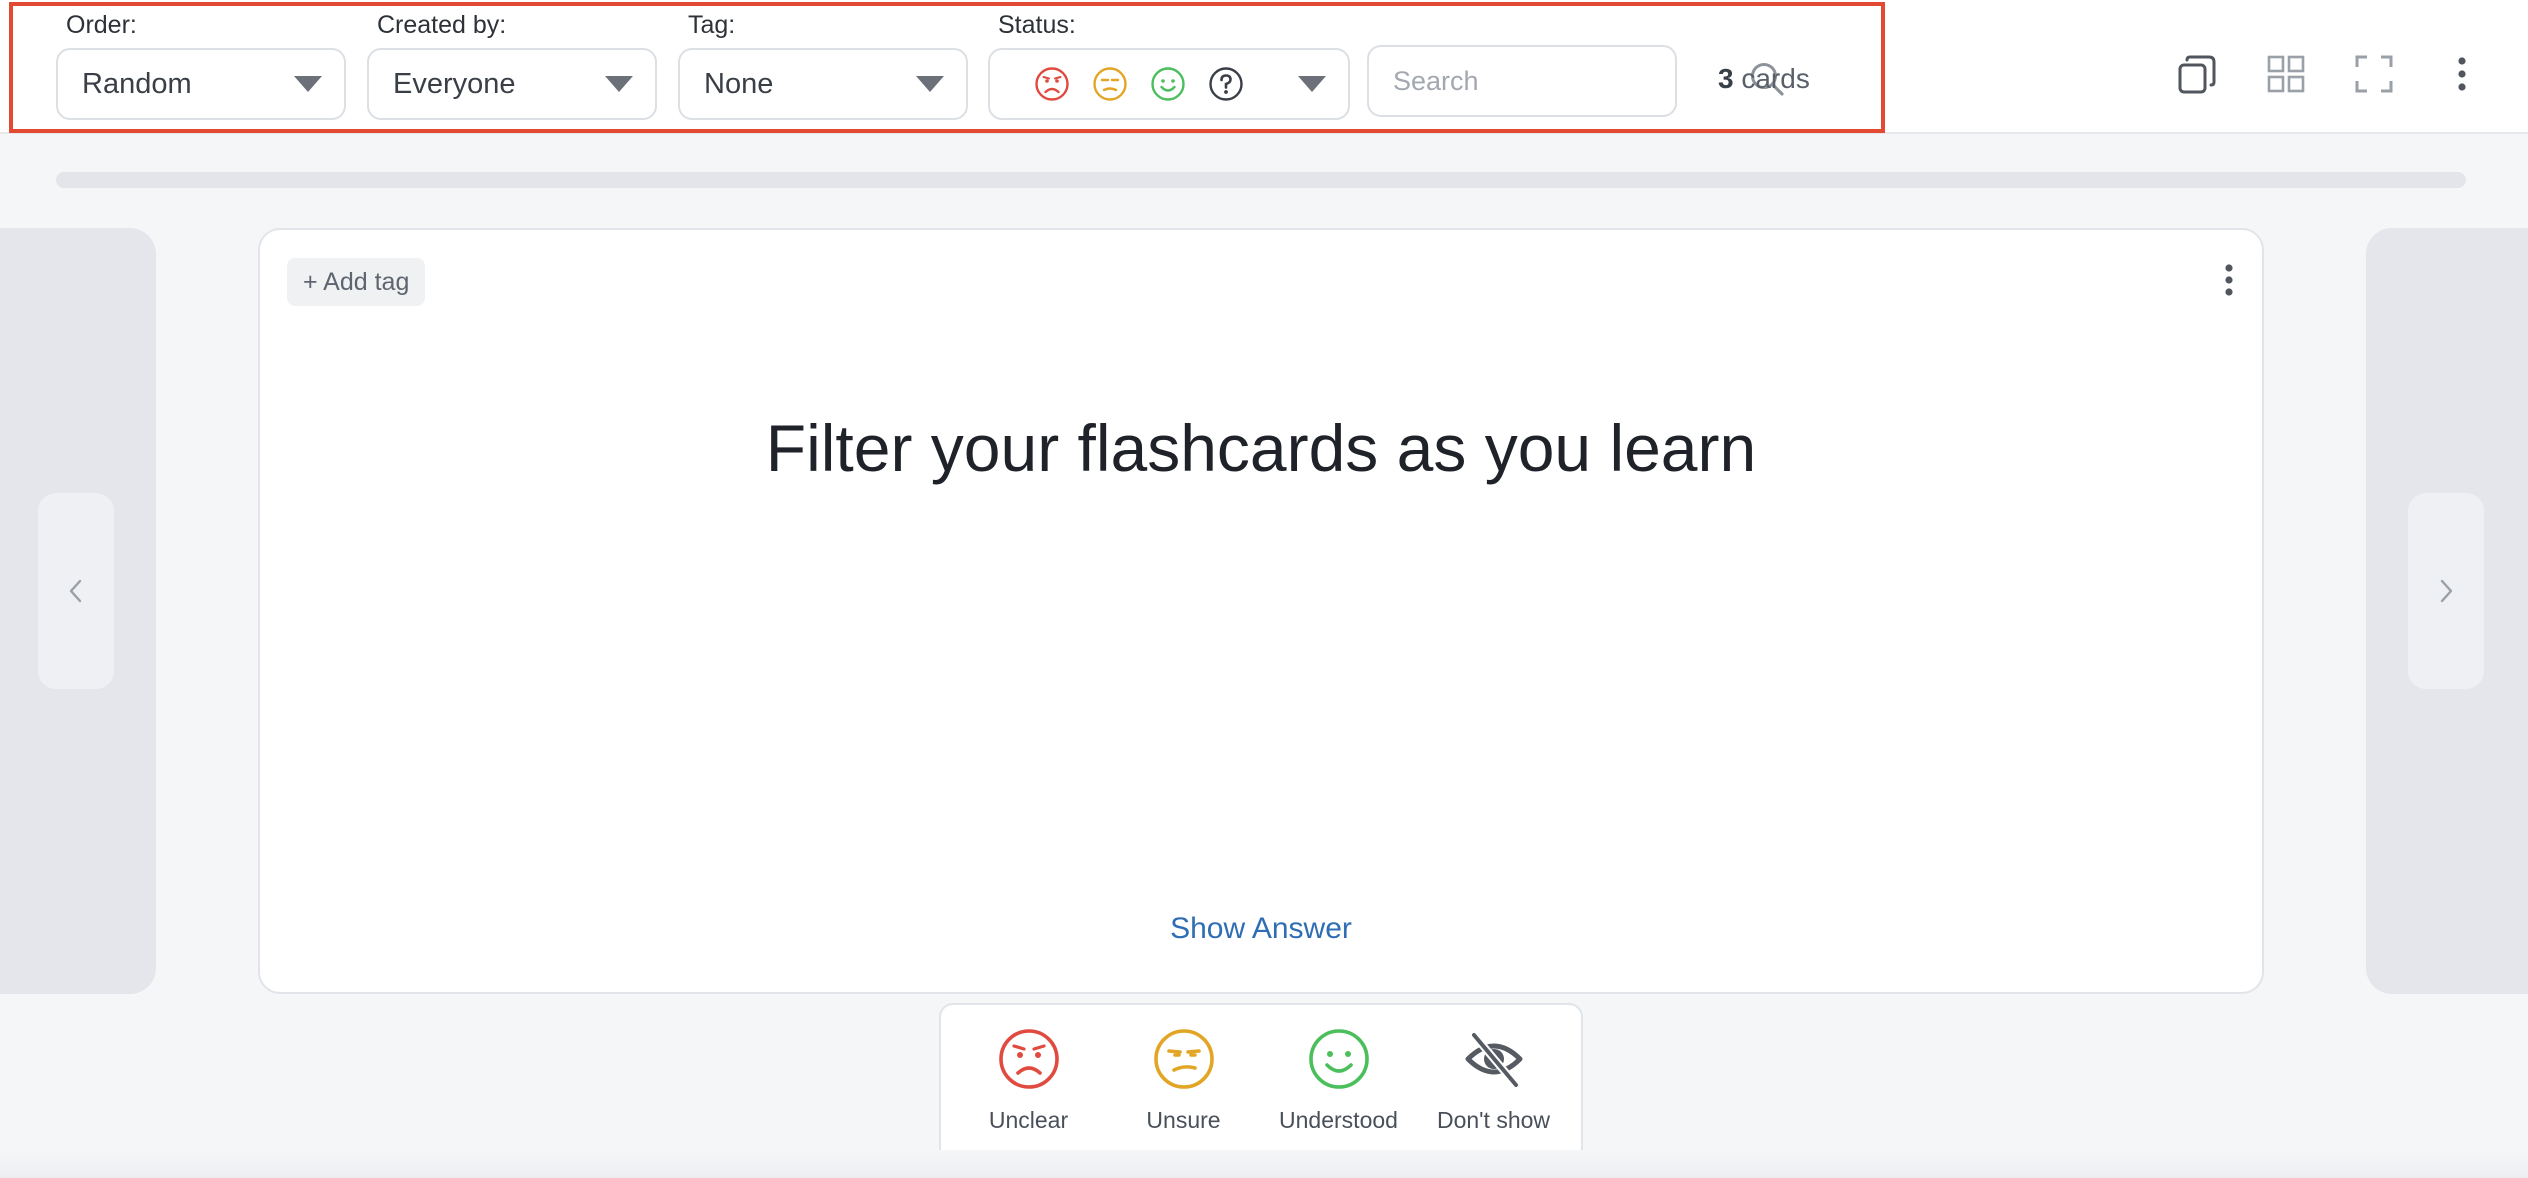 The width and height of the screenshot is (2528, 1178). I want to click on created-by-value: Everyone, so click(454, 83).